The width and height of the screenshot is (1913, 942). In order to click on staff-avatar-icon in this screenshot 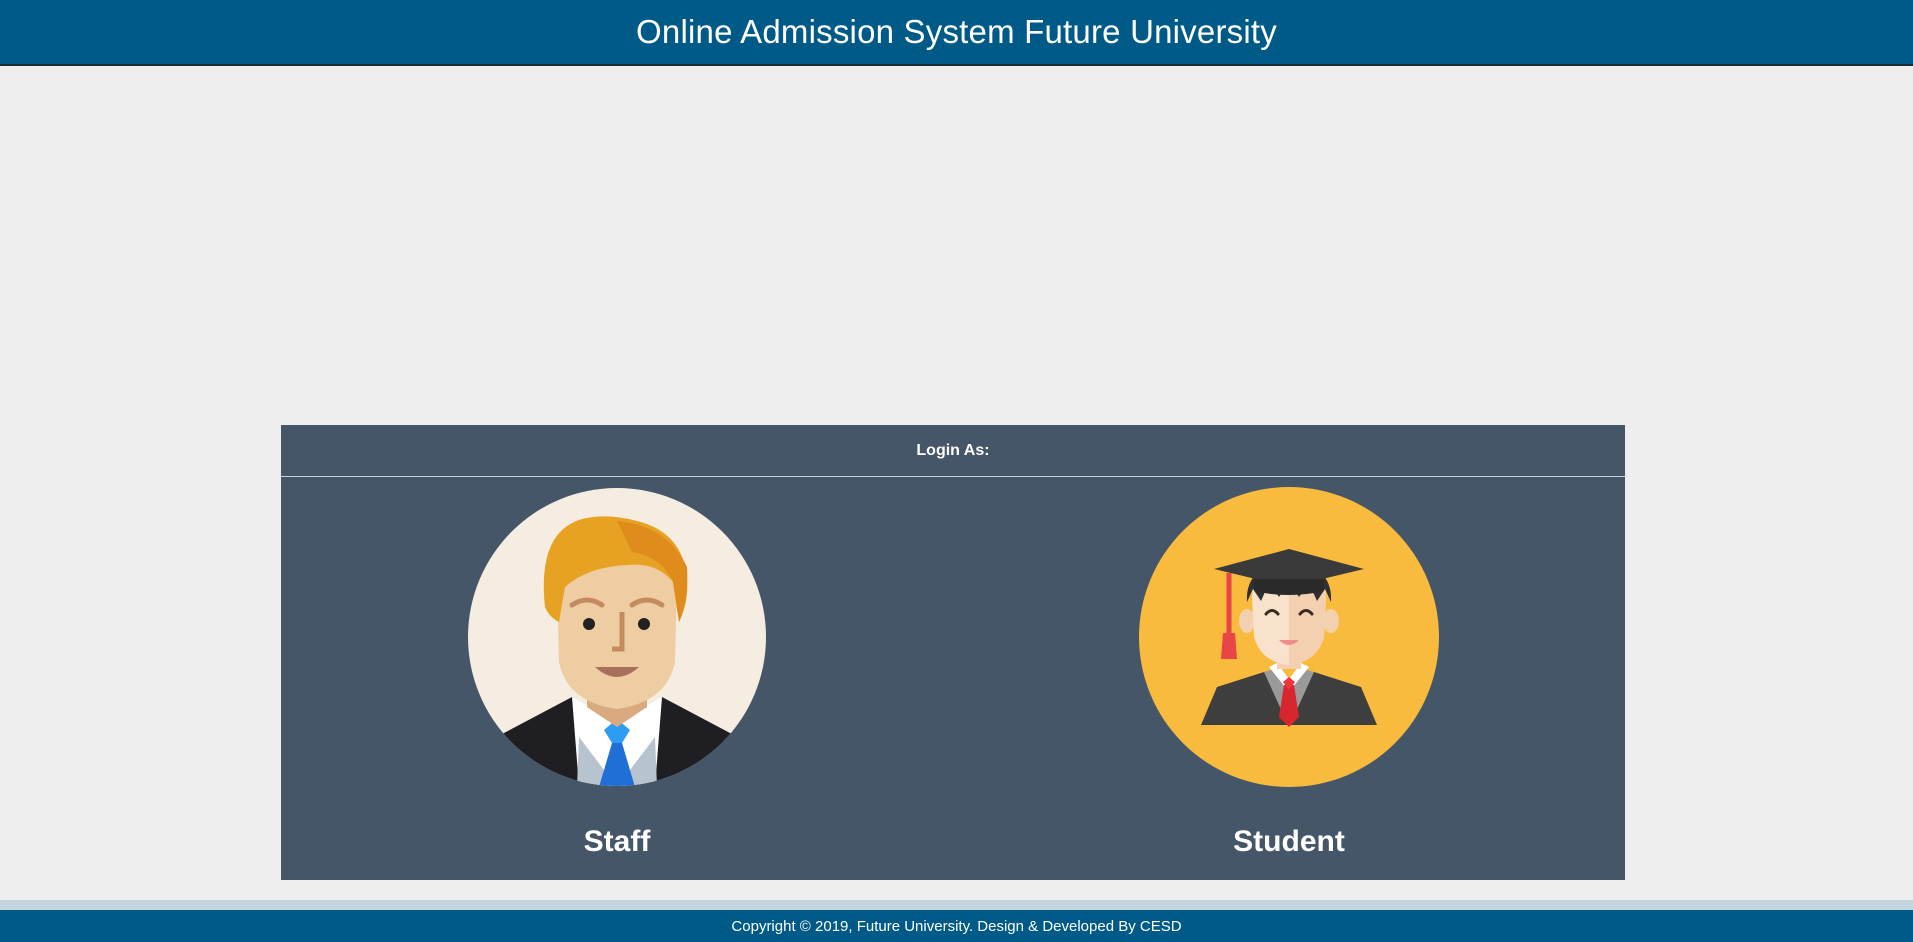, I will do `click(617, 637)`.